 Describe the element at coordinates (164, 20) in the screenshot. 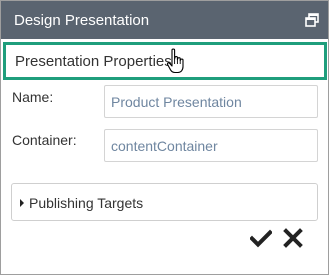

I see `dialog-titlebar: Design Presentation` at that location.